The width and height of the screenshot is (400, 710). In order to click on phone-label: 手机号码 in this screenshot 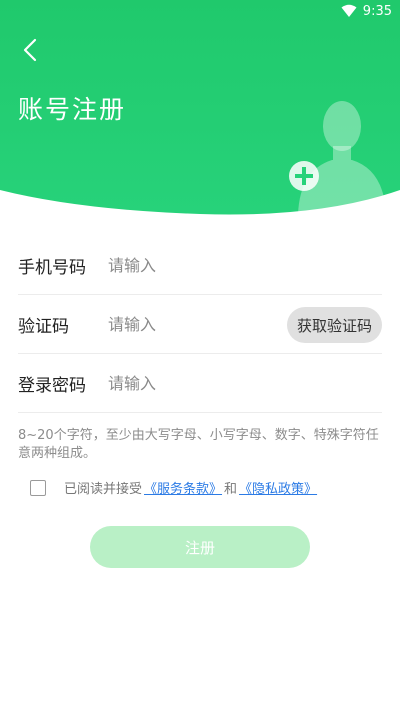, I will do `click(52, 267)`.